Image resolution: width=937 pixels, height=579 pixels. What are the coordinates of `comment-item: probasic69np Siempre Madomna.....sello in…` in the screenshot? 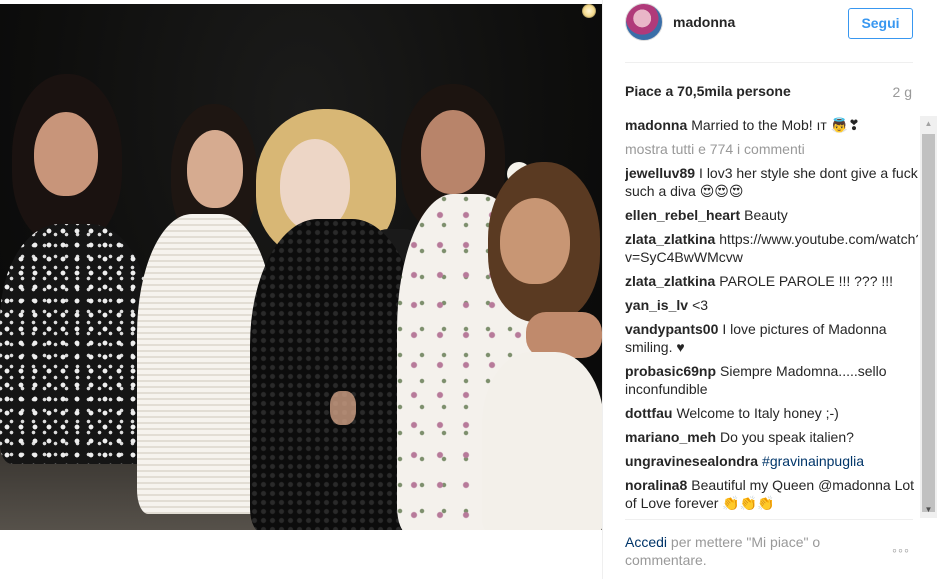 It's located at (771, 380).